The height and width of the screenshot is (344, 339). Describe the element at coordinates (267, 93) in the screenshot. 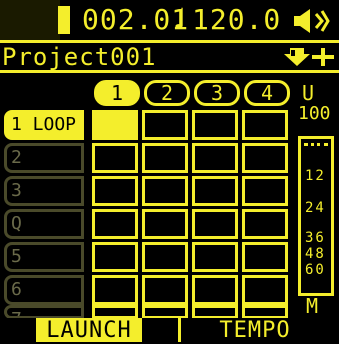

I see `scene-tab-4: 4` at that location.